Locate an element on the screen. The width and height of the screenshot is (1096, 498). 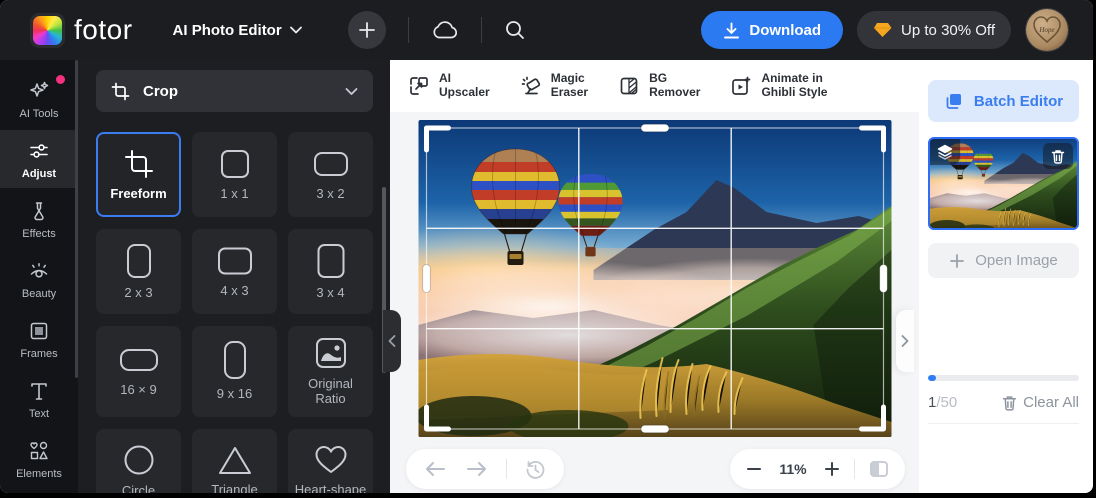
undo-button is located at coordinates (435, 469).